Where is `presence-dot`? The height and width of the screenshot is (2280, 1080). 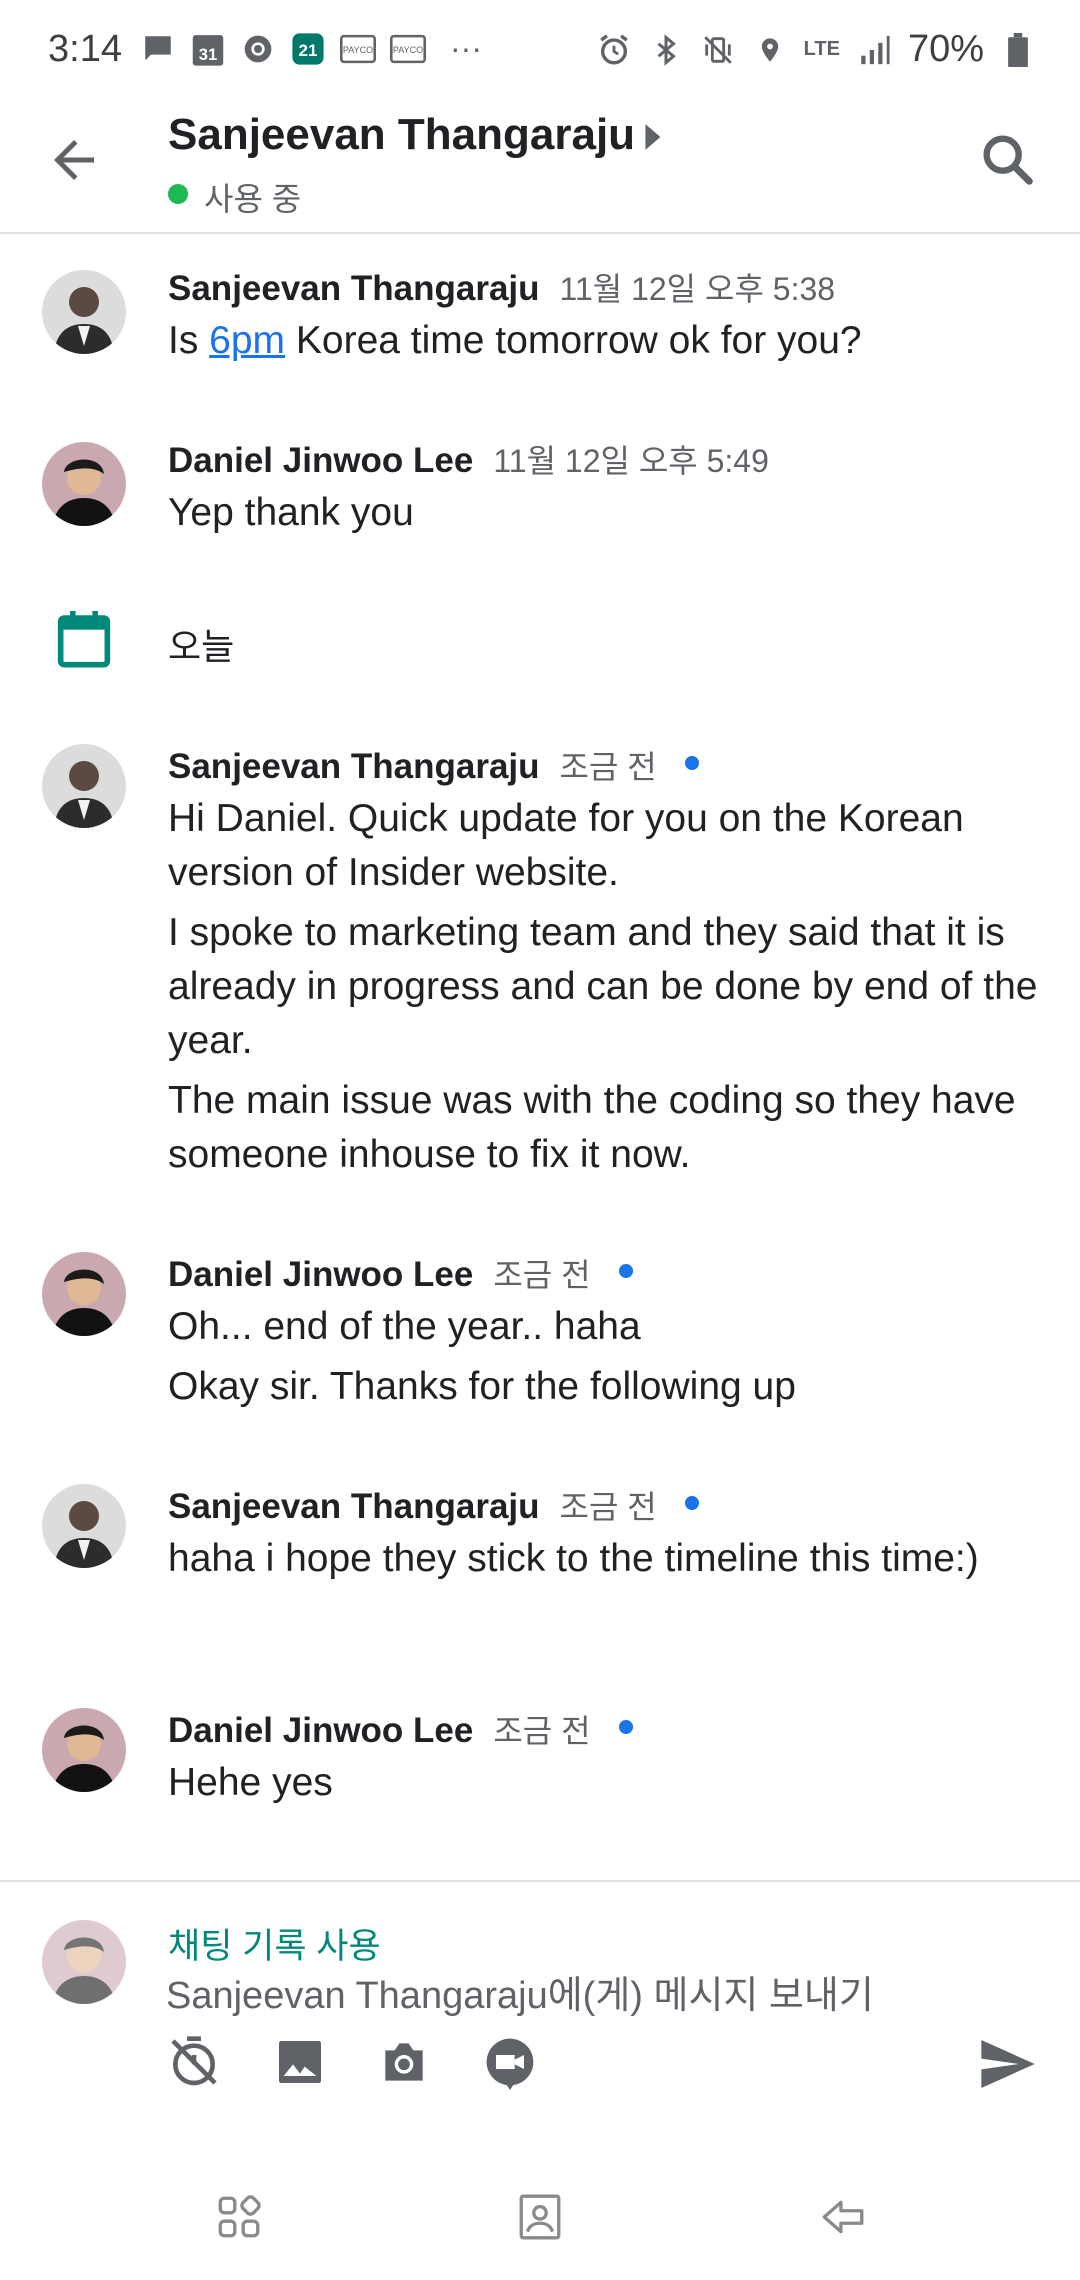
presence-dot is located at coordinates (178, 194).